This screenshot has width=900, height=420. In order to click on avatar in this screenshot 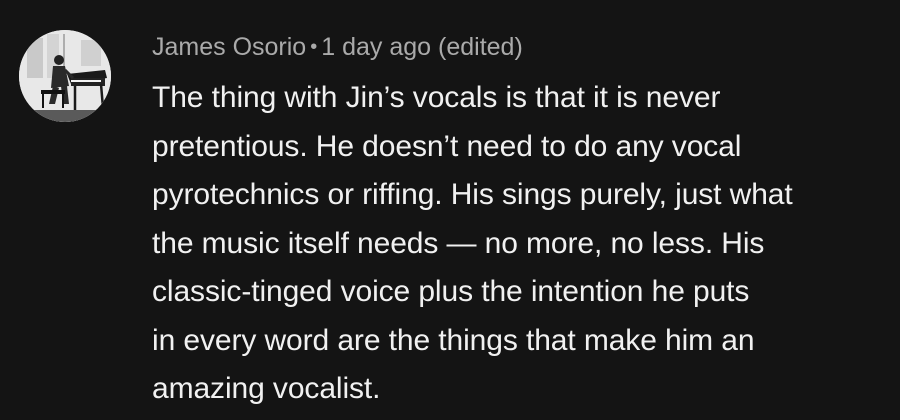, I will do `click(65, 76)`.